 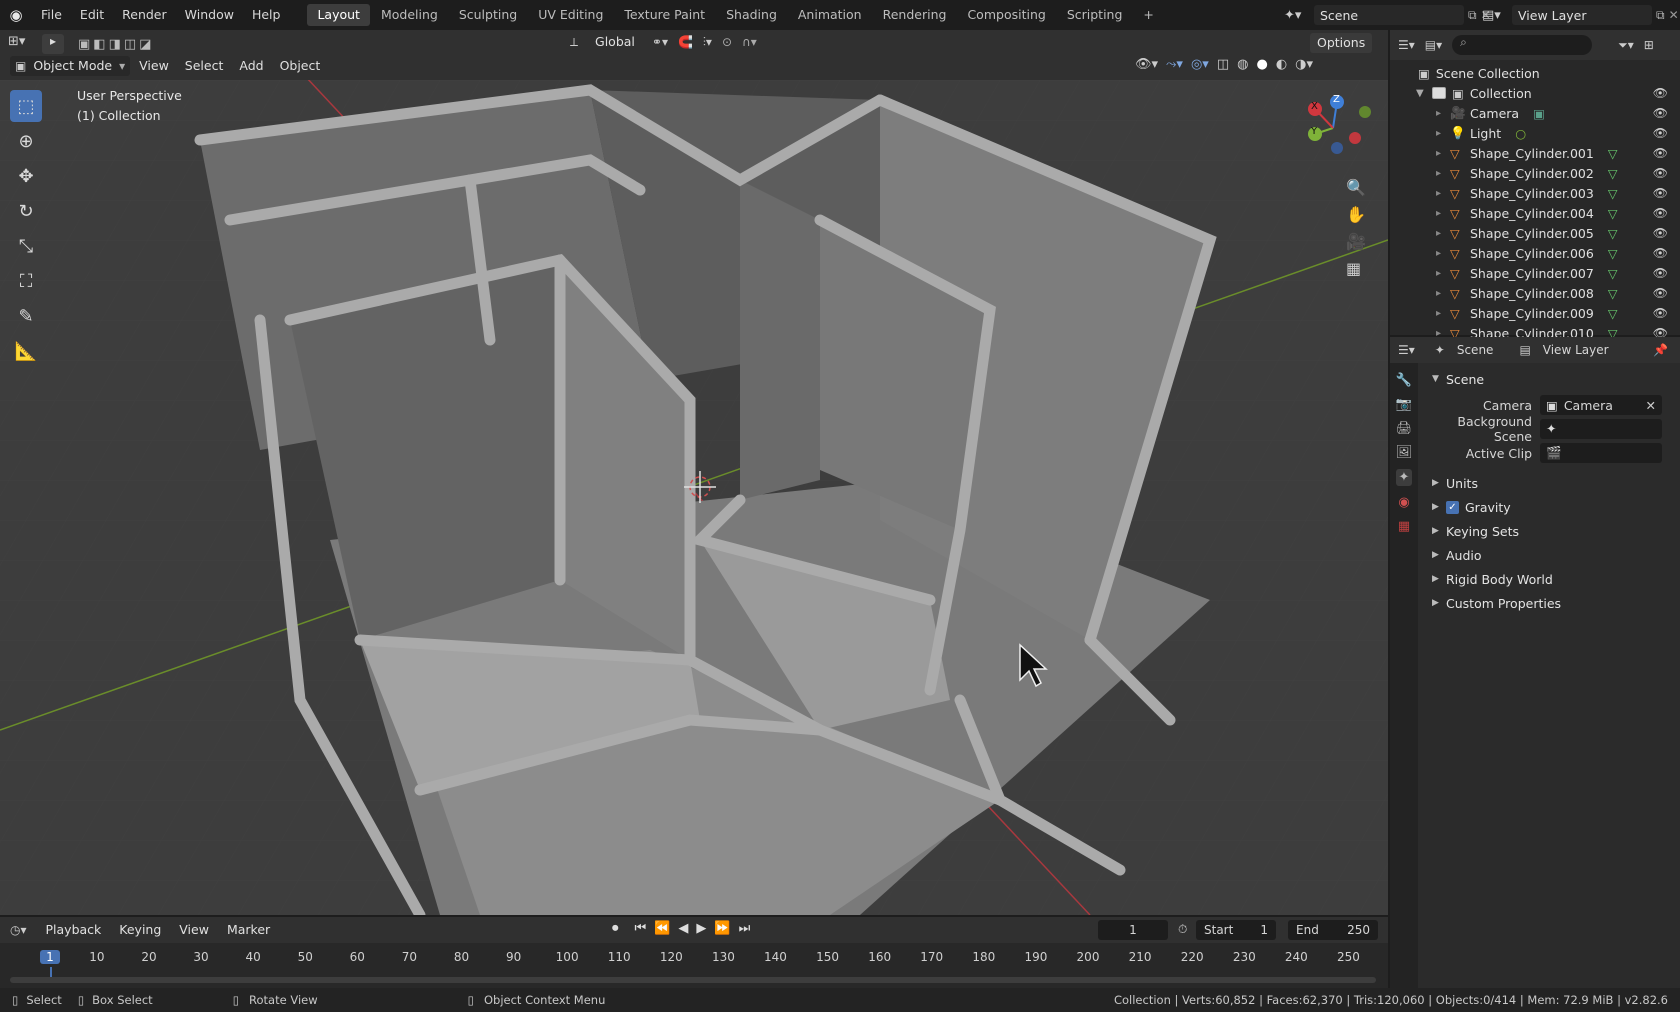 What do you see at coordinates (26, 351) in the screenshot?
I see `measure-tool-icon: 📐` at bounding box center [26, 351].